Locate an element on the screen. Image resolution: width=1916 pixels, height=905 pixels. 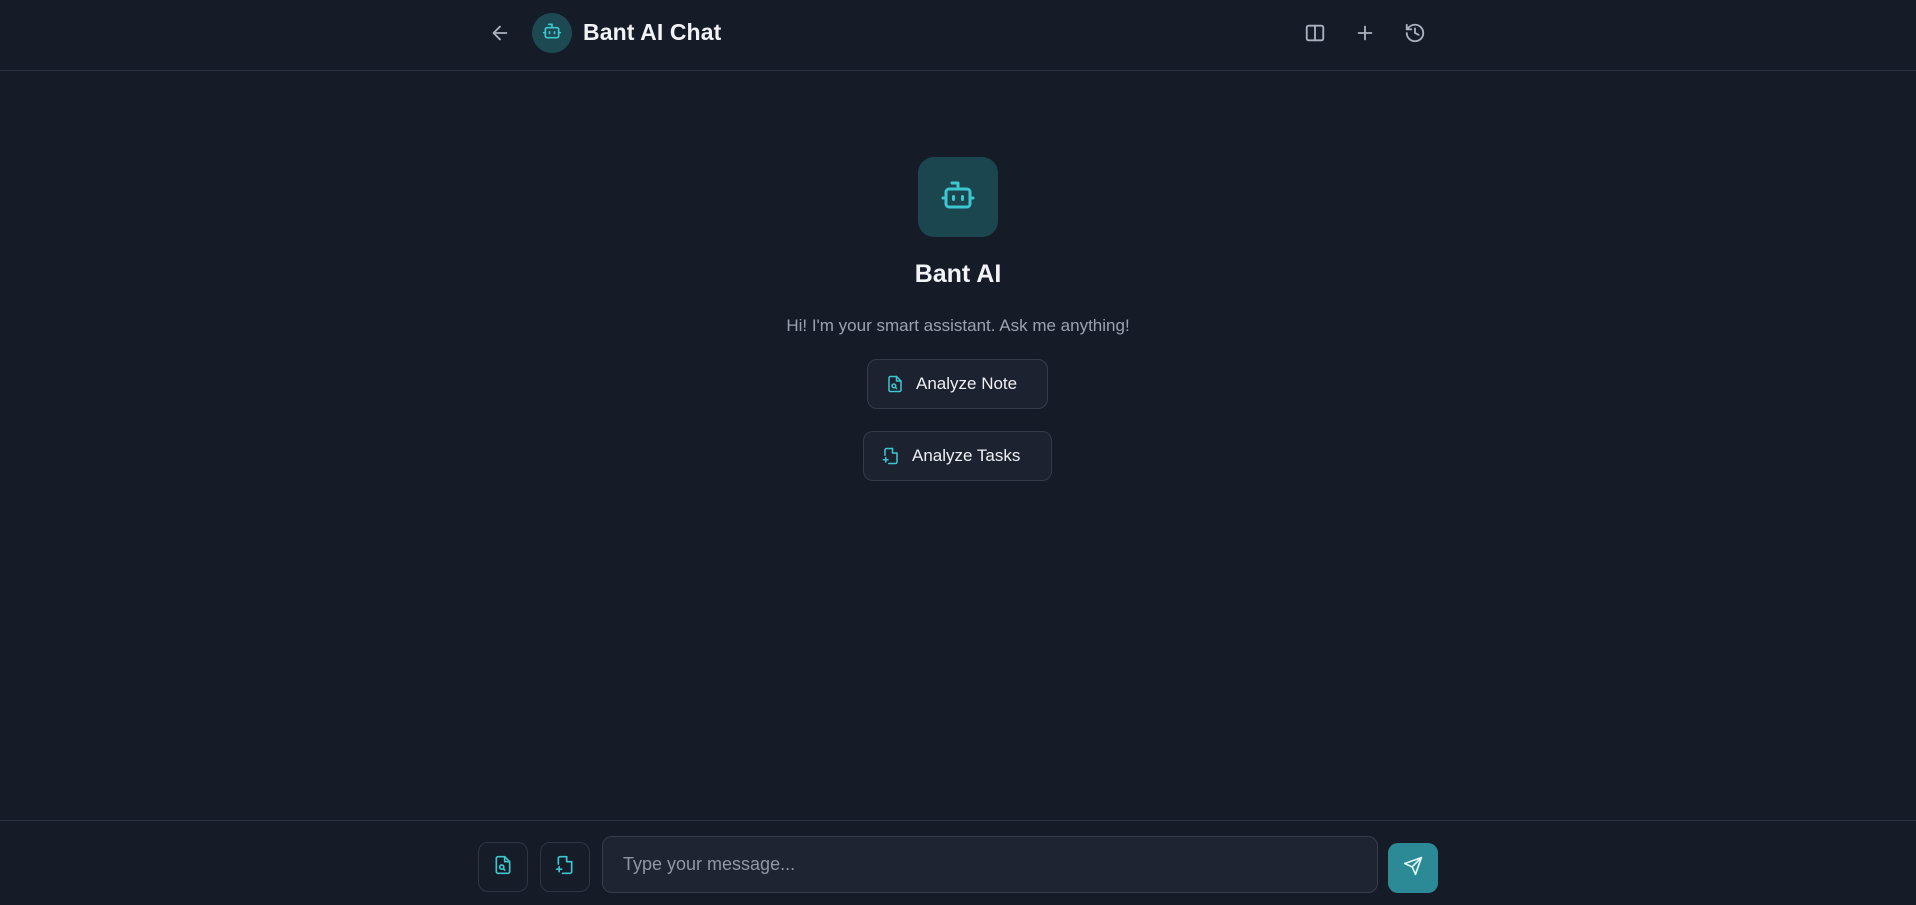
history-icon is located at coordinates (1415, 33).